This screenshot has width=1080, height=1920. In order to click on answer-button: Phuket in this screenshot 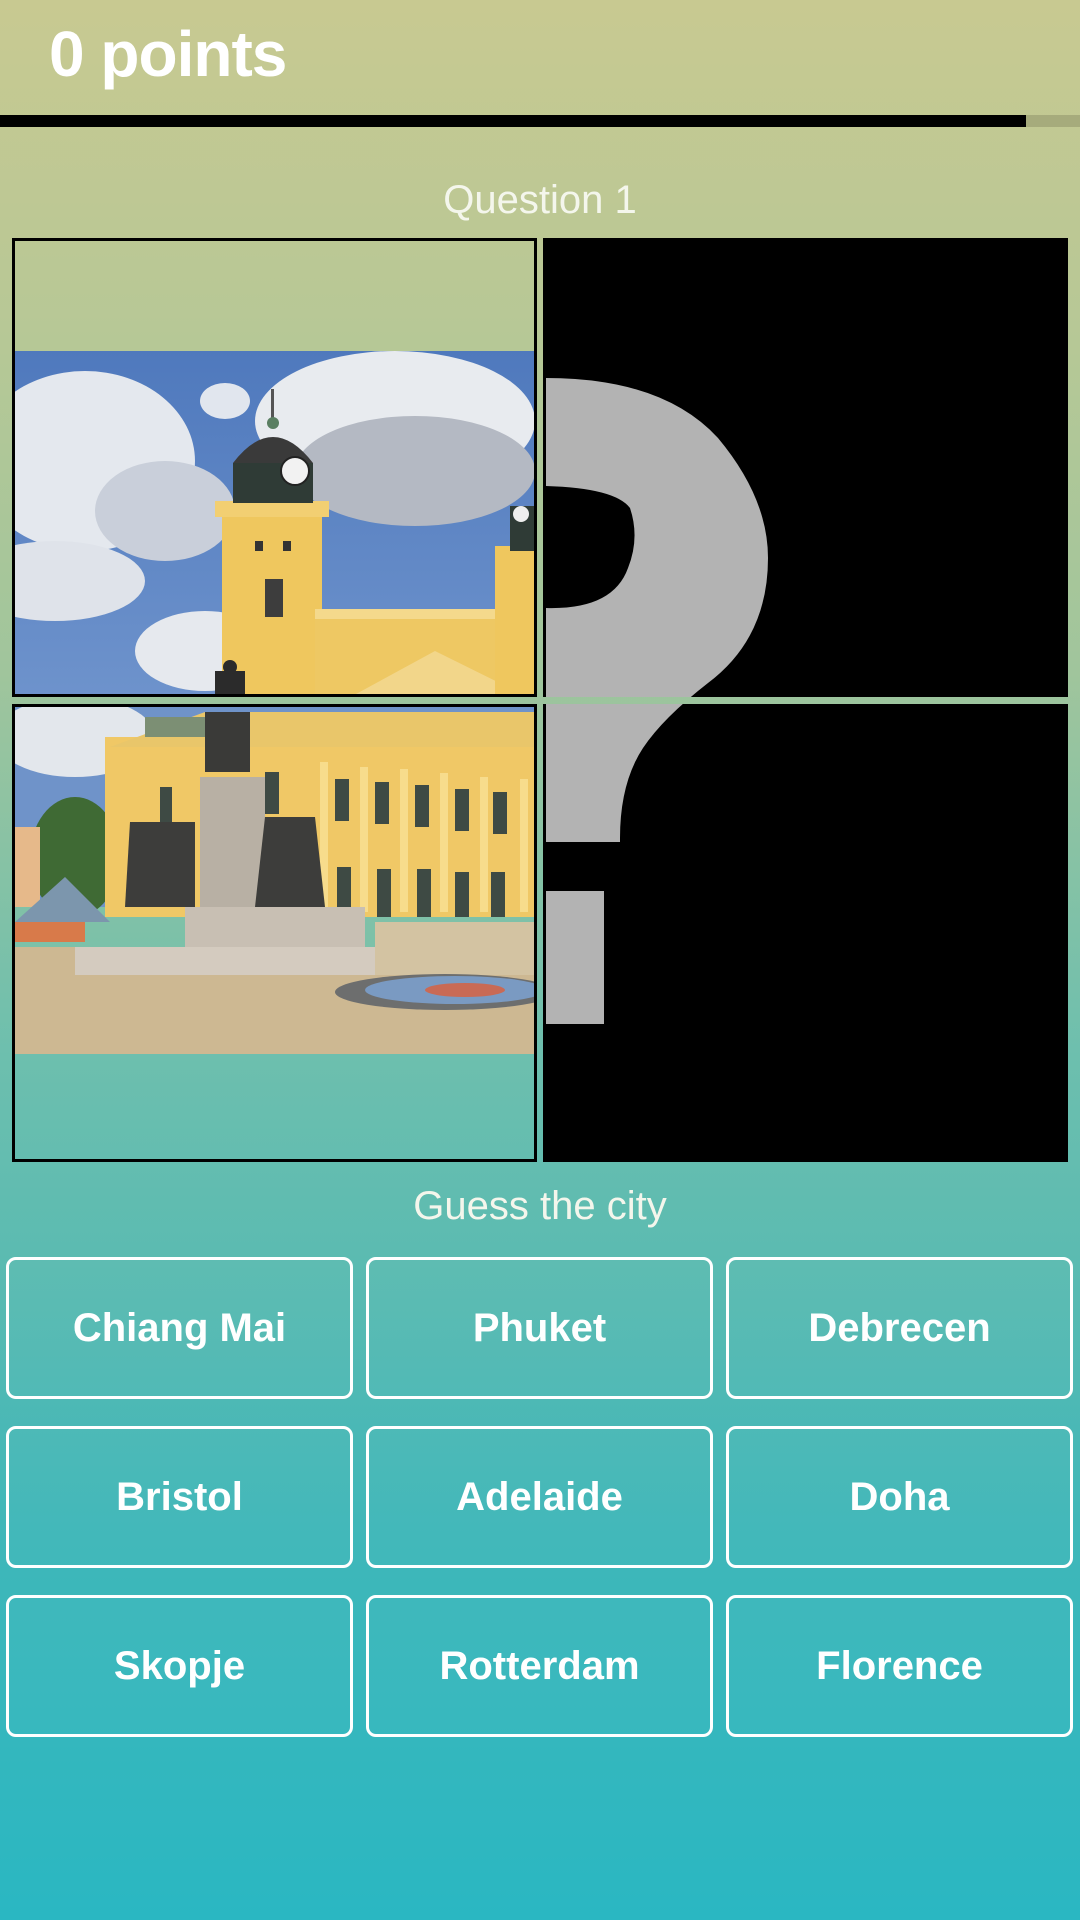, I will do `click(539, 1328)`.